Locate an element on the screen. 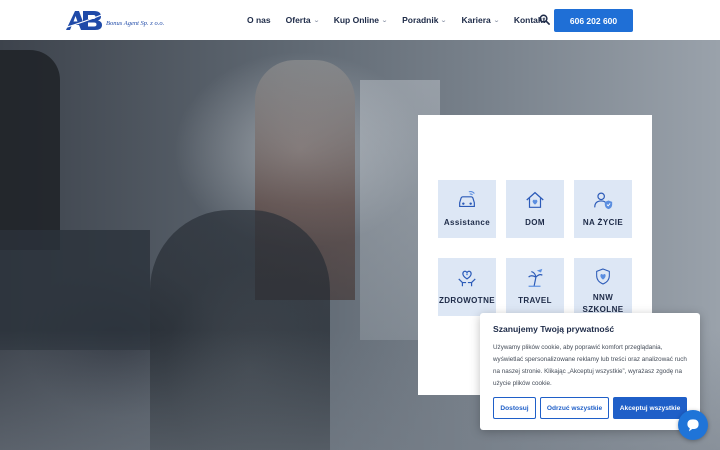  chat-bubble-icon is located at coordinates (693, 425).